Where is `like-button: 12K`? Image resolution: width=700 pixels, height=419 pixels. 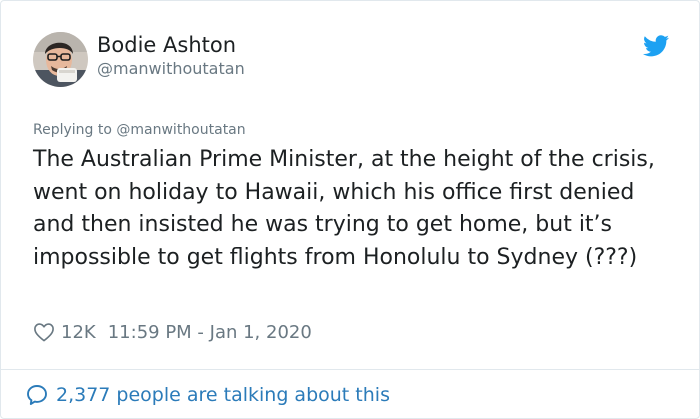
like-button: 12K is located at coordinates (64, 332).